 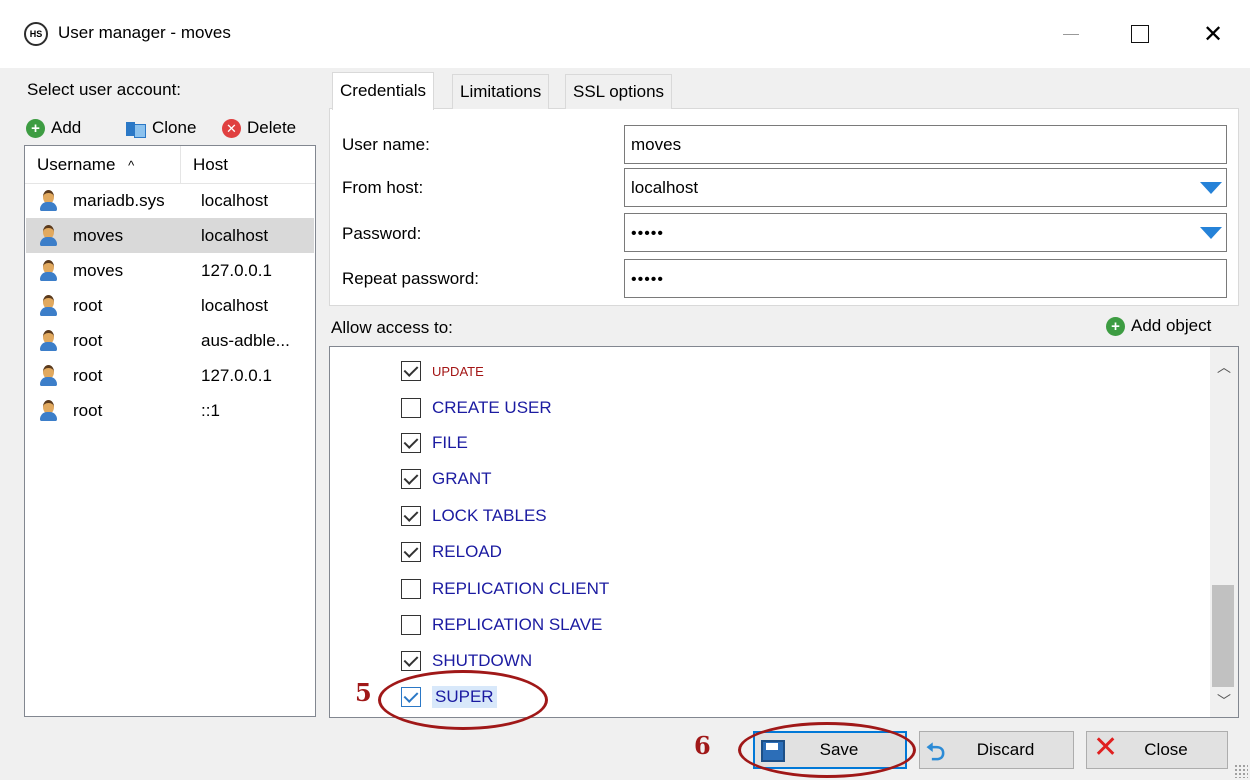 I want to click on annotation-ellipse-super, so click(x=463, y=700).